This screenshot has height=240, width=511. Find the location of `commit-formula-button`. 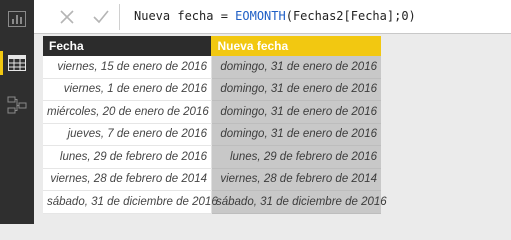

commit-formula-button is located at coordinates (101, 17).